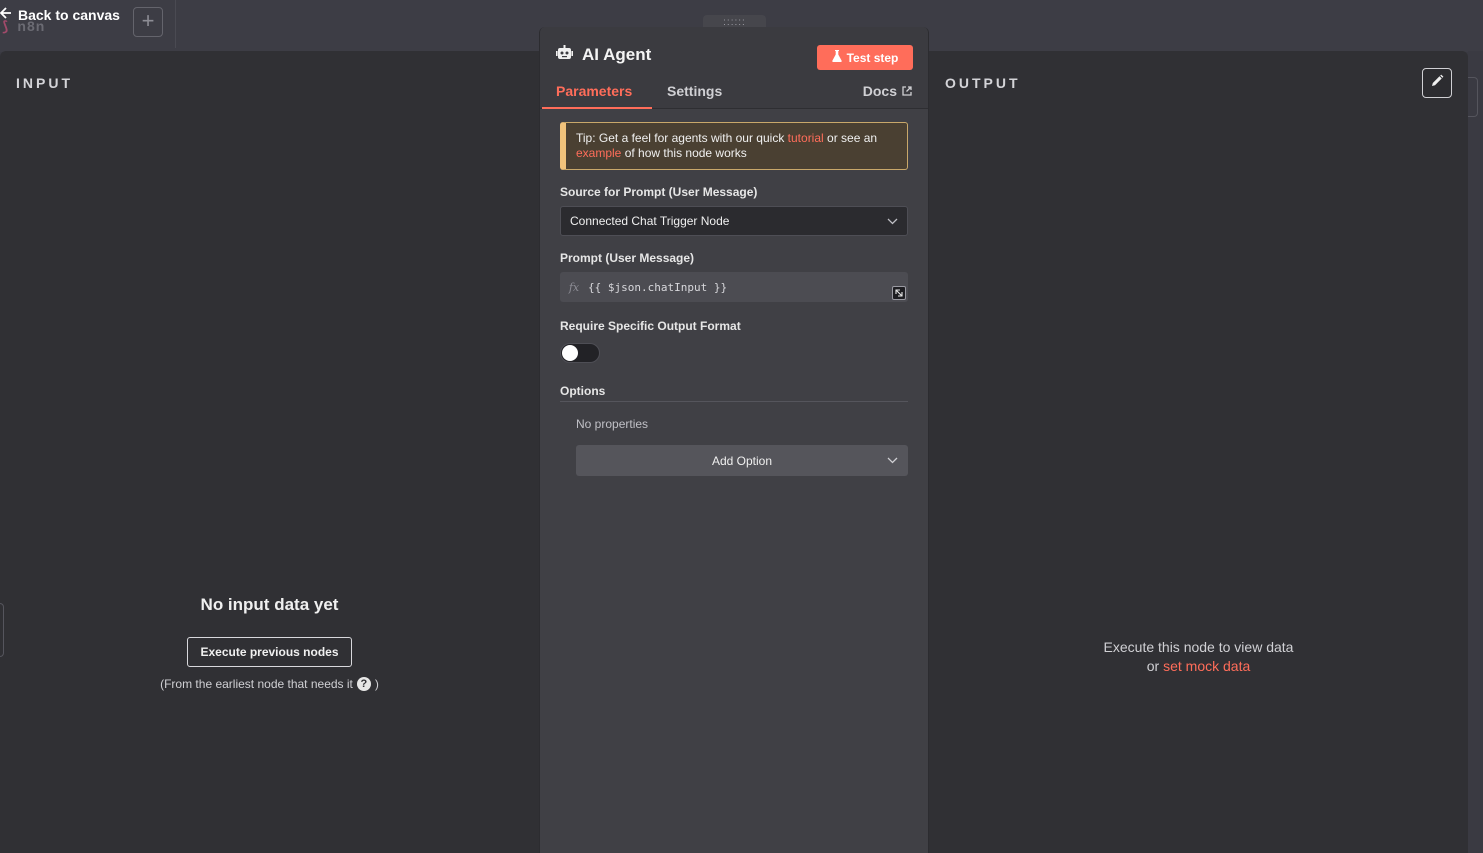 This screenshot has width=1483, height=853. I want to click on robot-icon, so click(564, 55).